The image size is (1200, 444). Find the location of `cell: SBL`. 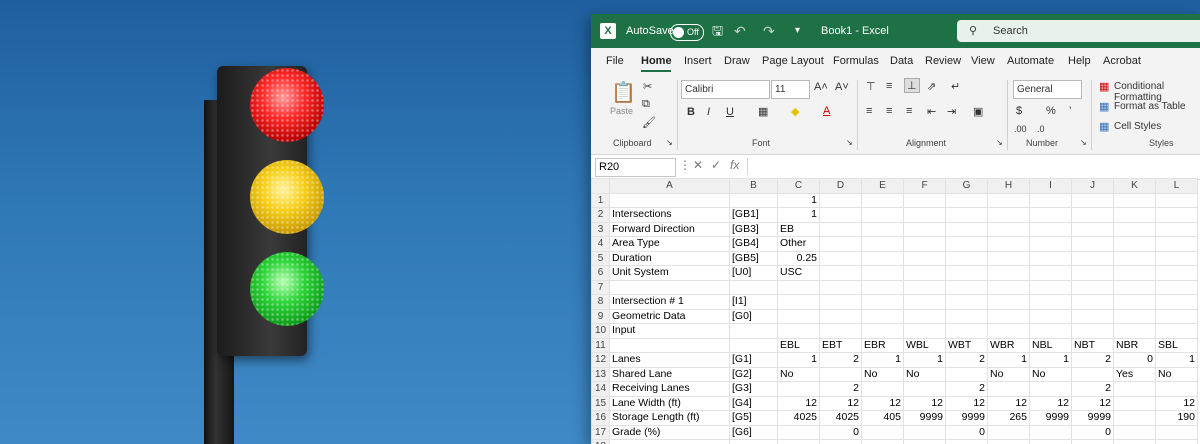

cell: SBL is located at coordinates (1176, 345).